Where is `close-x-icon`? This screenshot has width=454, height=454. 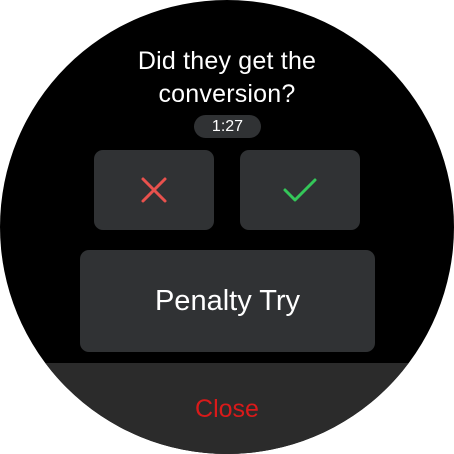 close-x-icon is located at coordinates (154, 190).